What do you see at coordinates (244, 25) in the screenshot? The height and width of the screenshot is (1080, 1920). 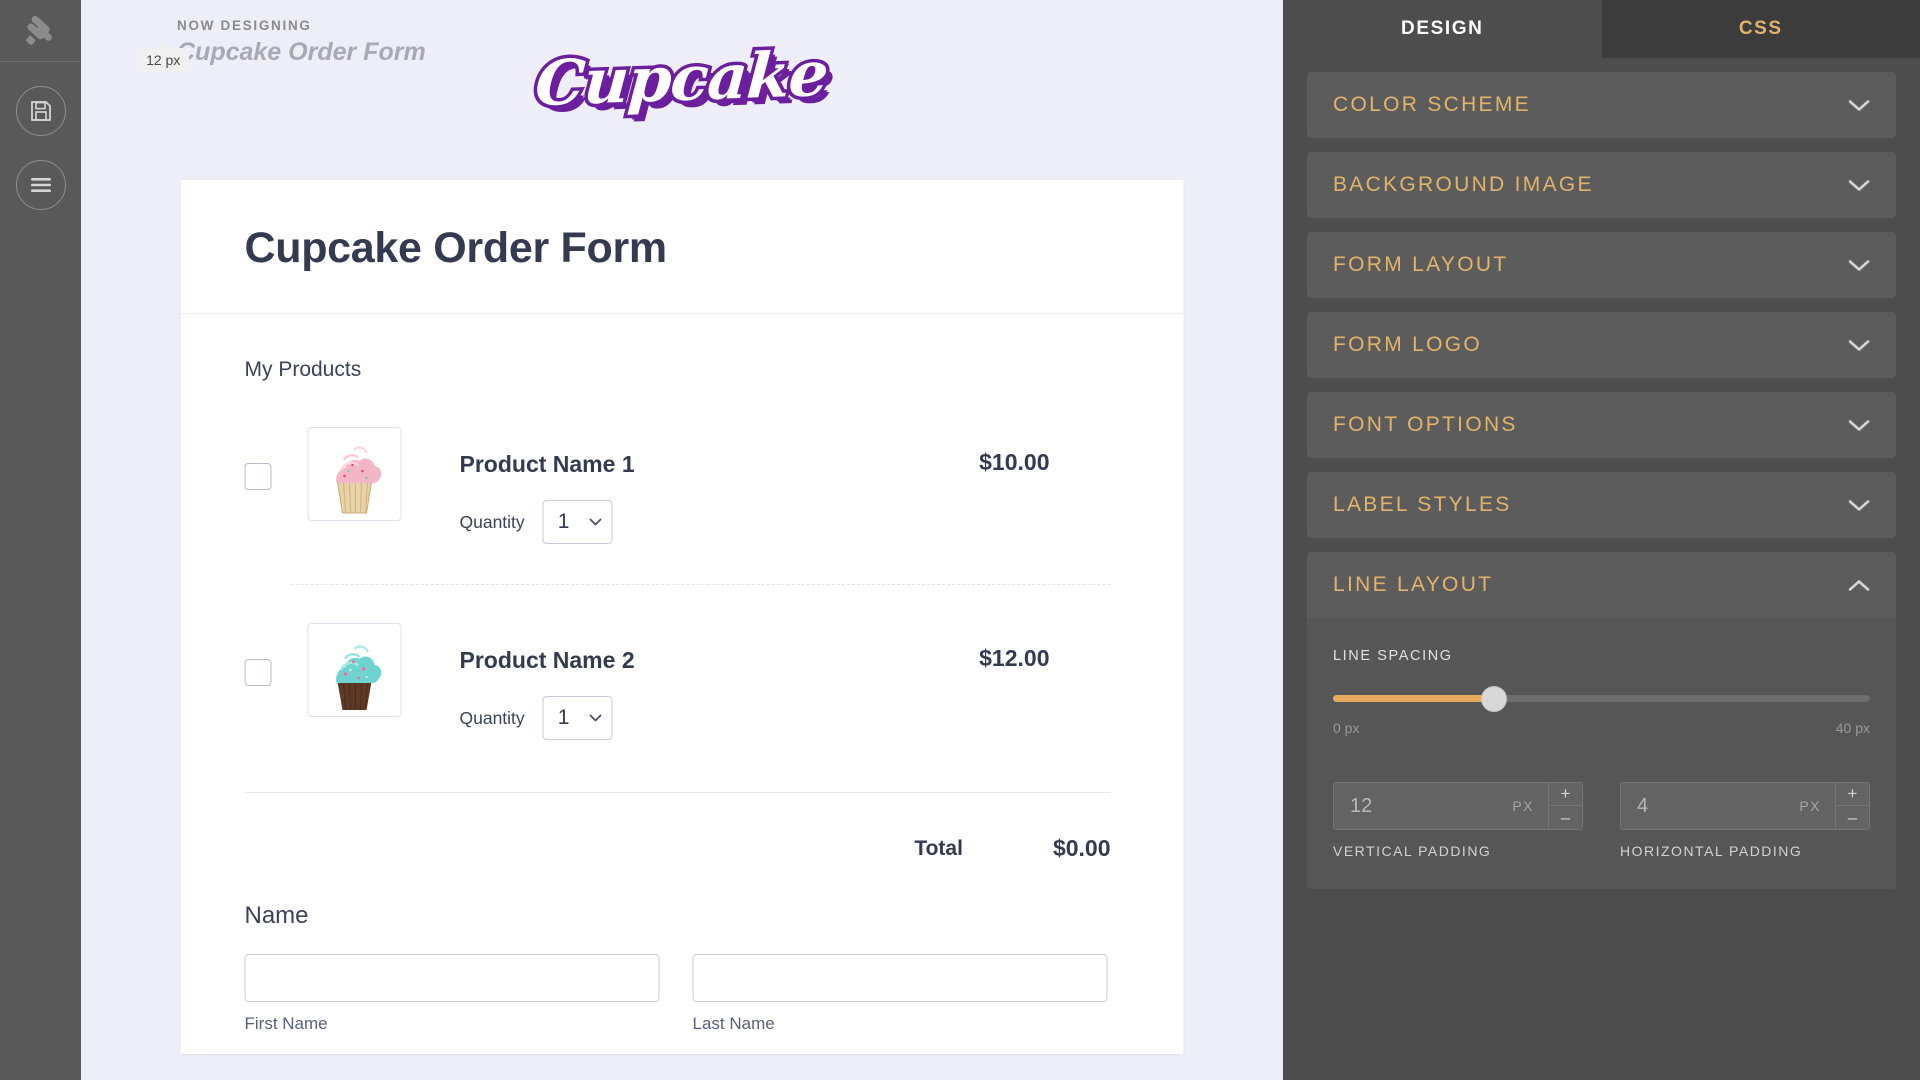 I see `now-designing-kicker: NOW DESIGNING` at bounding box center [244, 25].